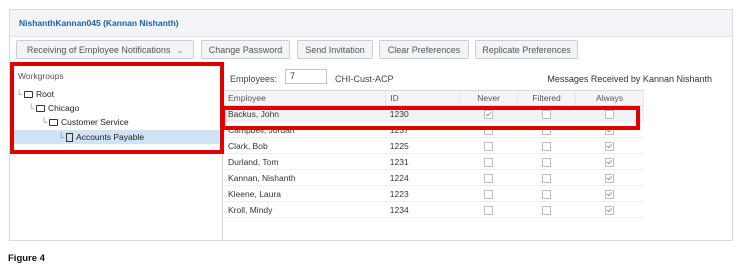 This screenshot has height=272, width=745. What do you see at coordinates (305, 177) in the screenshot?
I see `employee-name-cell: Kannan, Nishanth` at bounding box center [305, 177].